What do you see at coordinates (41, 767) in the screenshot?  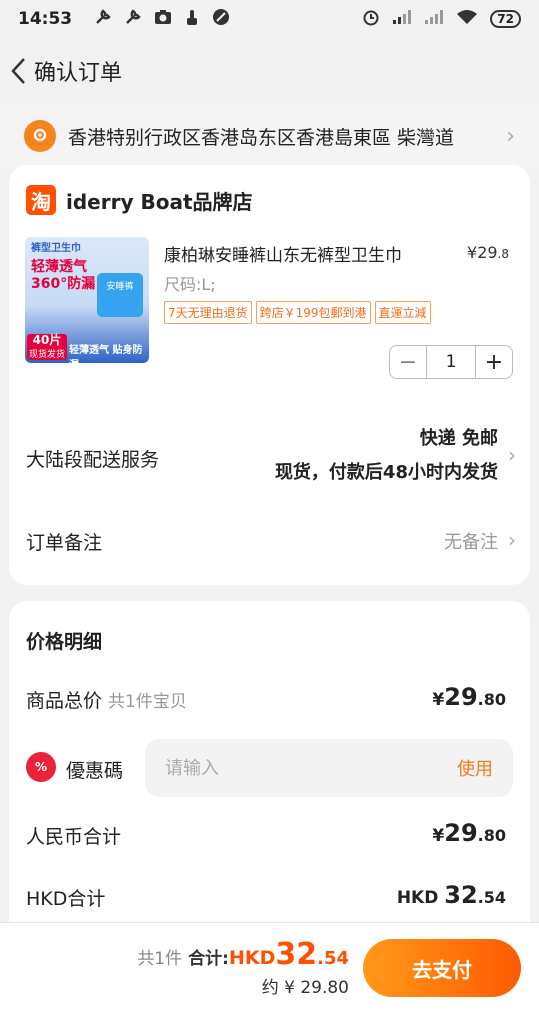 I see `coupon-icon: %` at bounding box center [41, 767].